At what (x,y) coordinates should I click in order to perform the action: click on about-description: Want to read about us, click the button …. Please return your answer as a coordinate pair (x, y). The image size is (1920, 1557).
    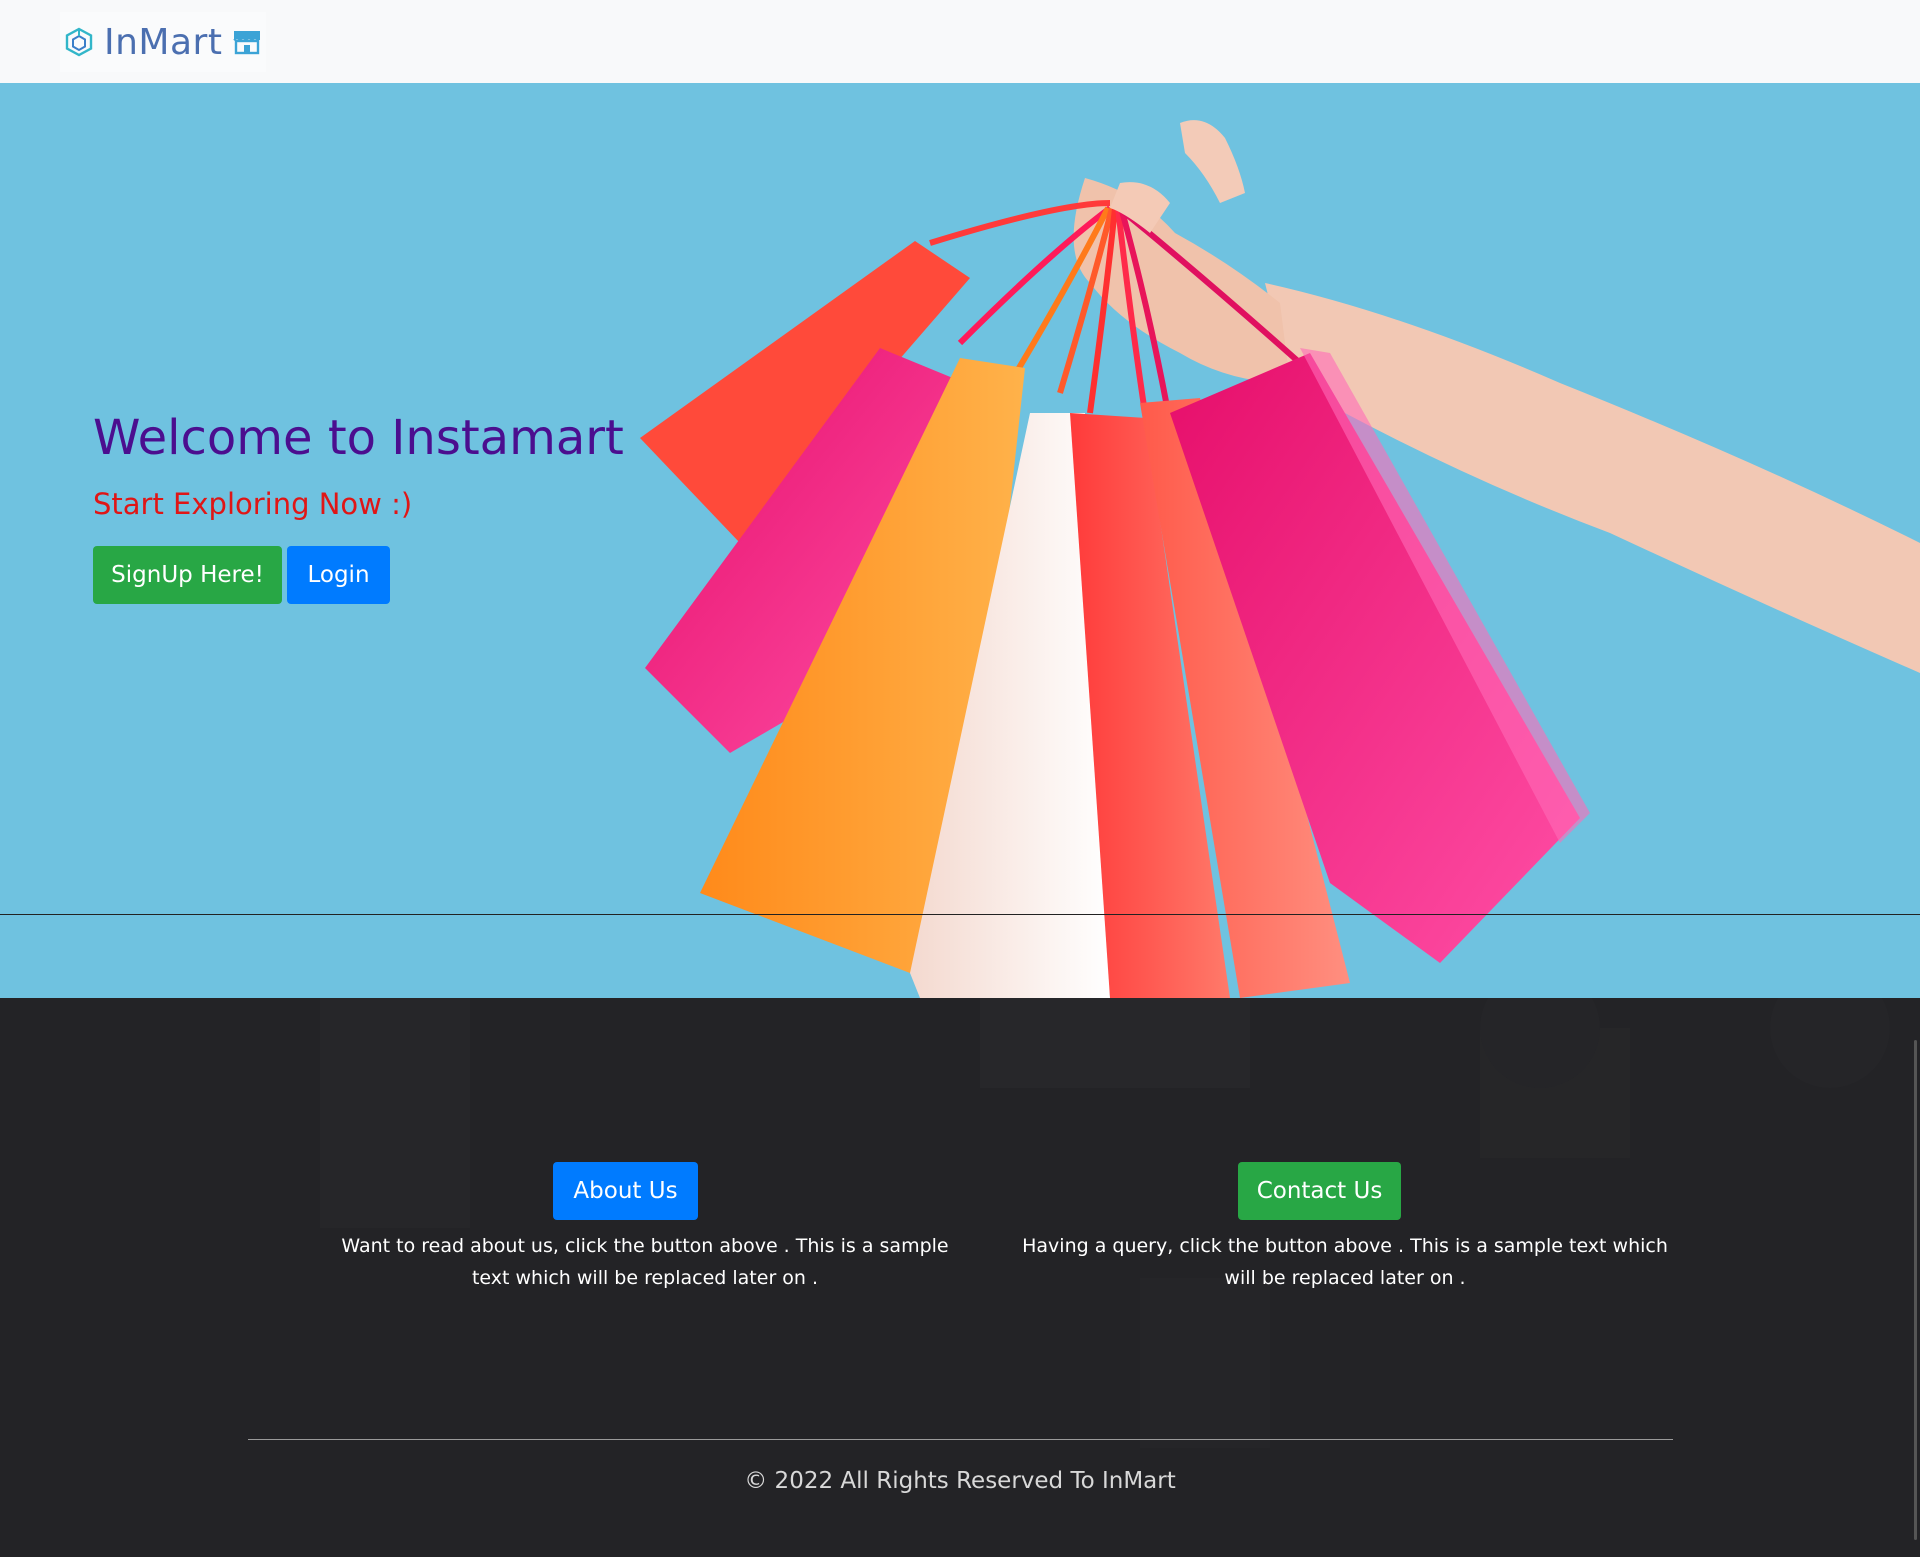
    Looking at the image, I should click on (645, 1262).